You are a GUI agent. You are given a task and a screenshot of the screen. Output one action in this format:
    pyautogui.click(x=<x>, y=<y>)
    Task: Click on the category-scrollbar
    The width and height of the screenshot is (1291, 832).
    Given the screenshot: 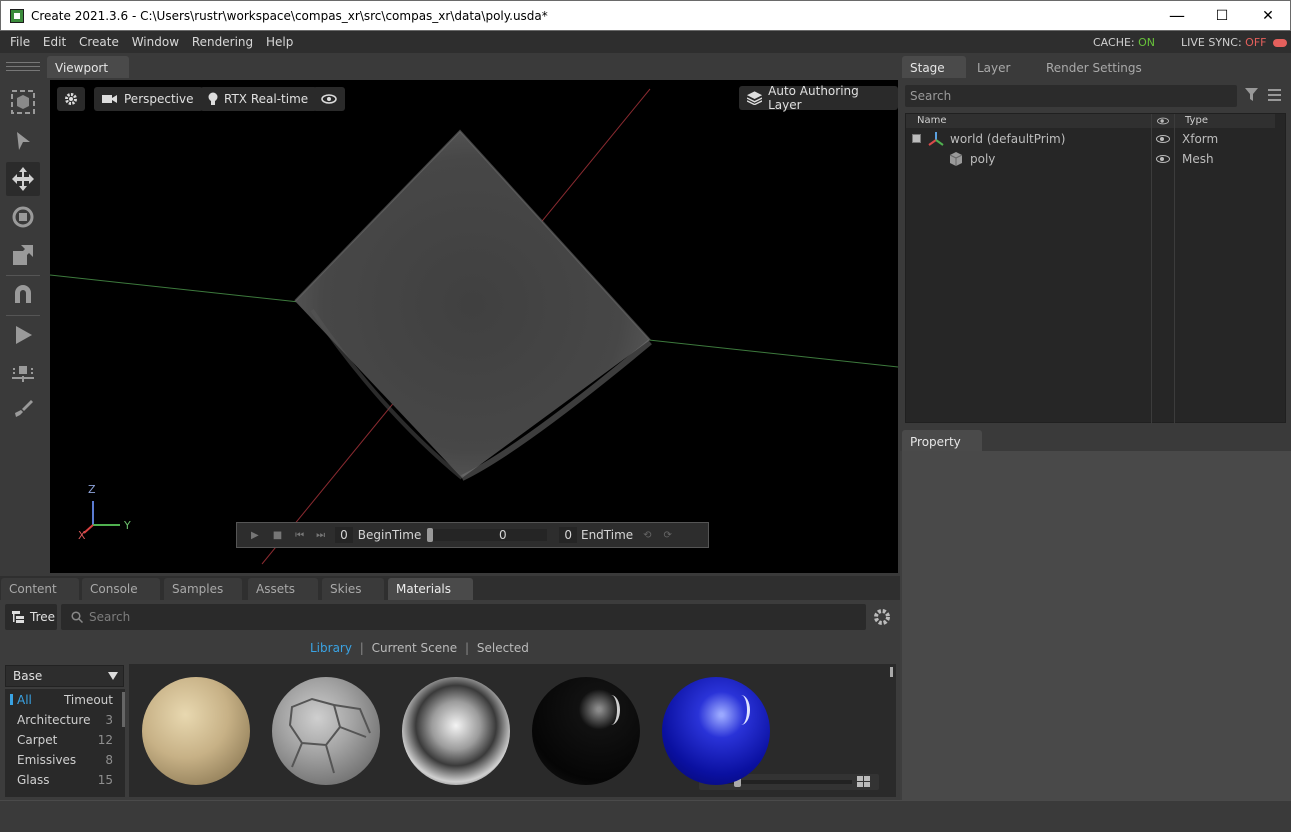 What is the action you would take?
    pyautogui.click(x=123, y=709)
    